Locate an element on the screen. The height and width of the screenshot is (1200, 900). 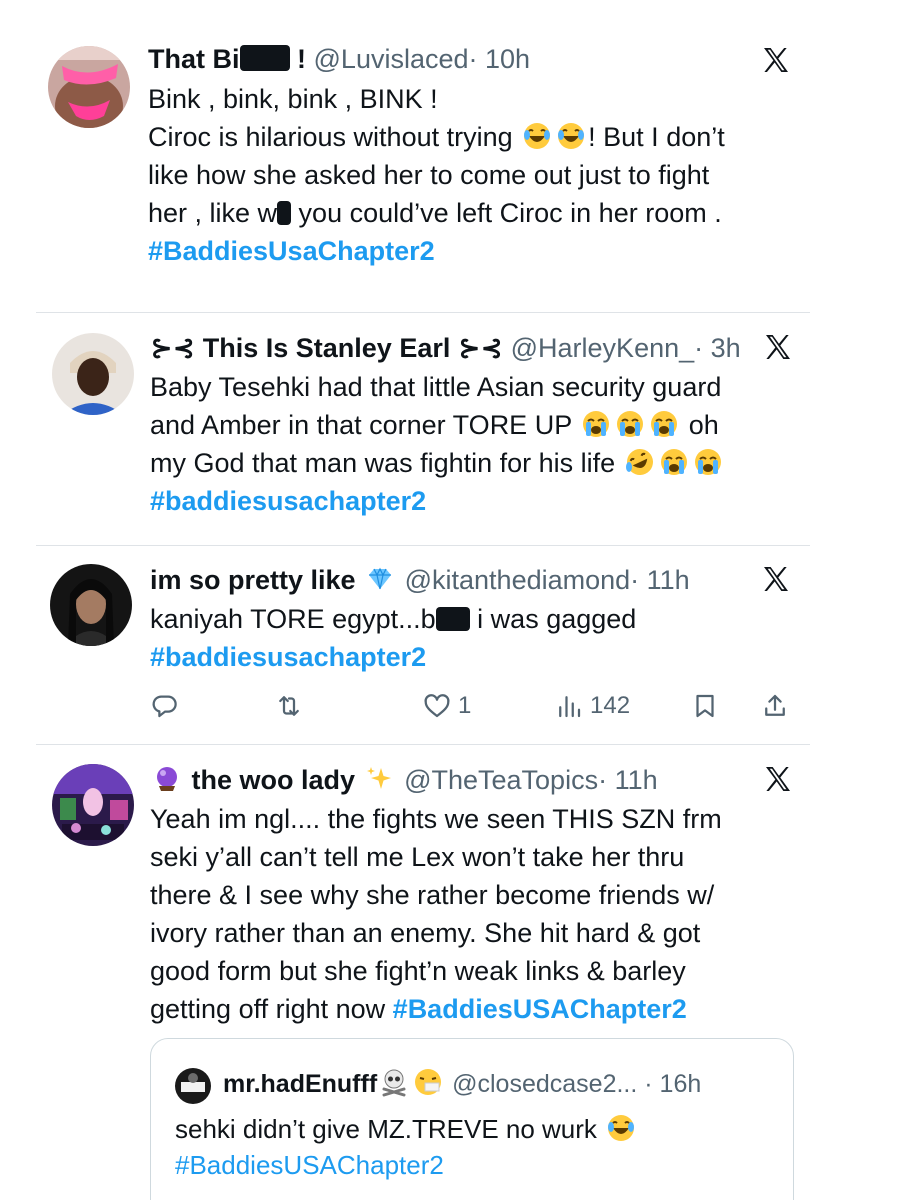
bookmark-icon is located at coordinates (705, 706).